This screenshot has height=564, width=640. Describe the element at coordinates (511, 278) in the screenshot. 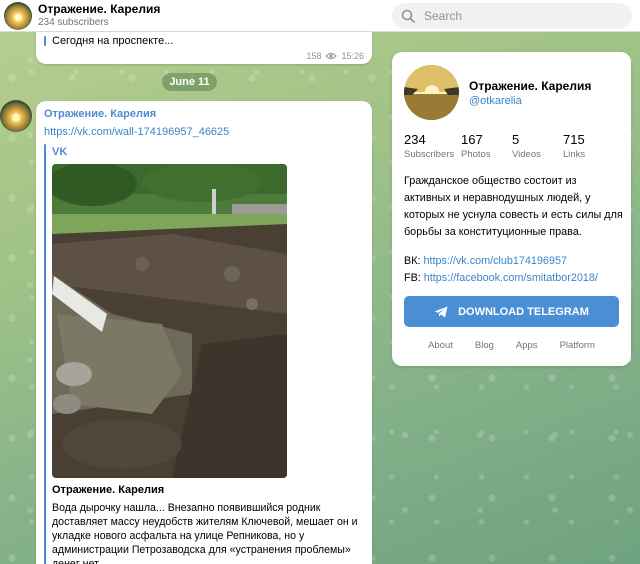

I see `fb-link: https://facebook.com/smitatbor2018/` at that location.